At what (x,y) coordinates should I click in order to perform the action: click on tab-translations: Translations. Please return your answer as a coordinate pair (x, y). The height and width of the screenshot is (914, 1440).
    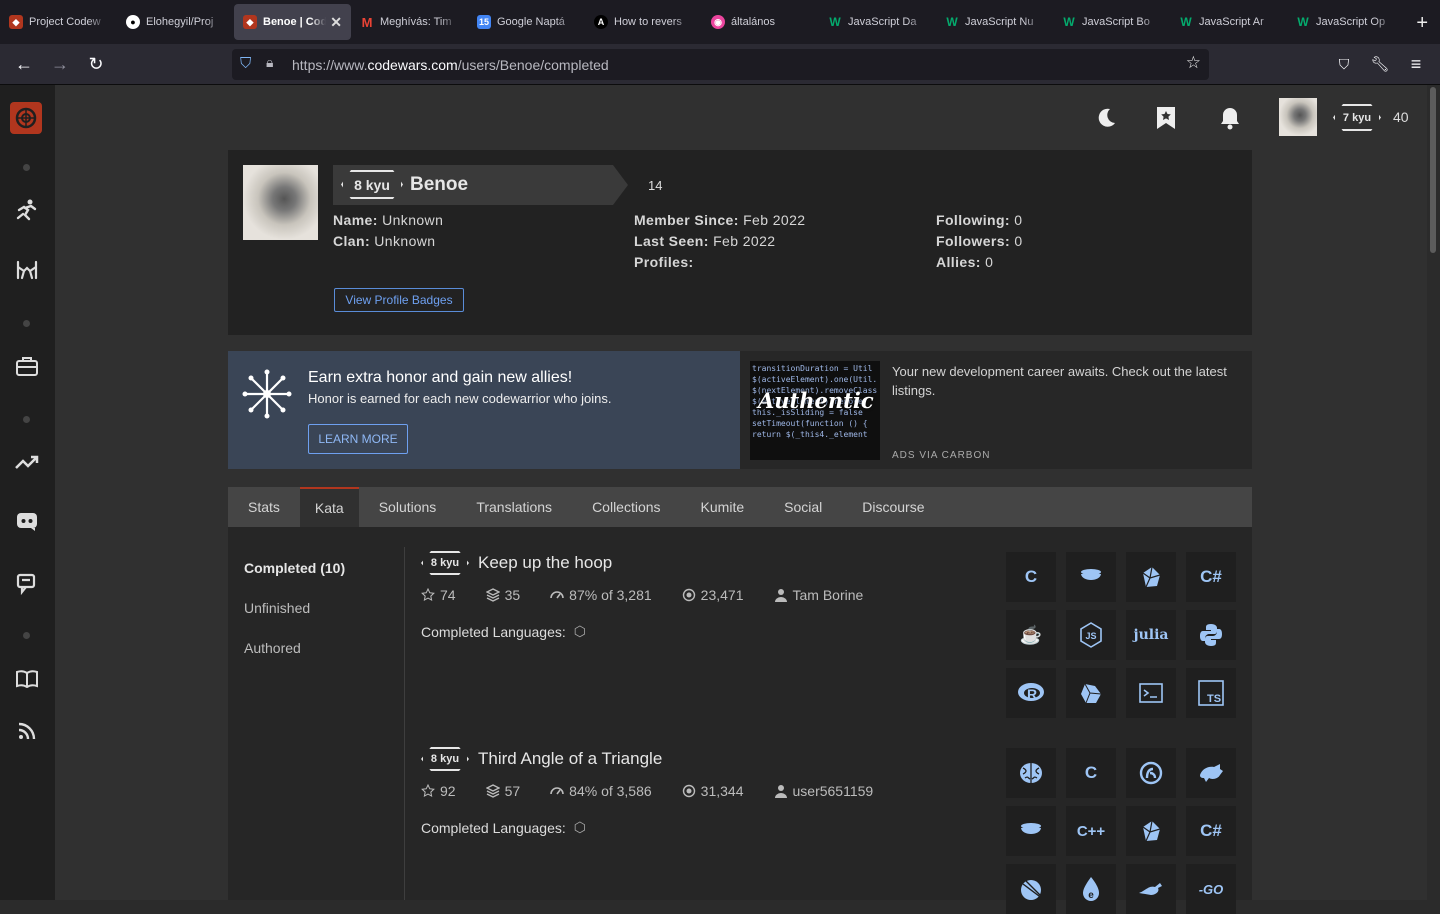
    Looking at the image, I should click on (514, 507).